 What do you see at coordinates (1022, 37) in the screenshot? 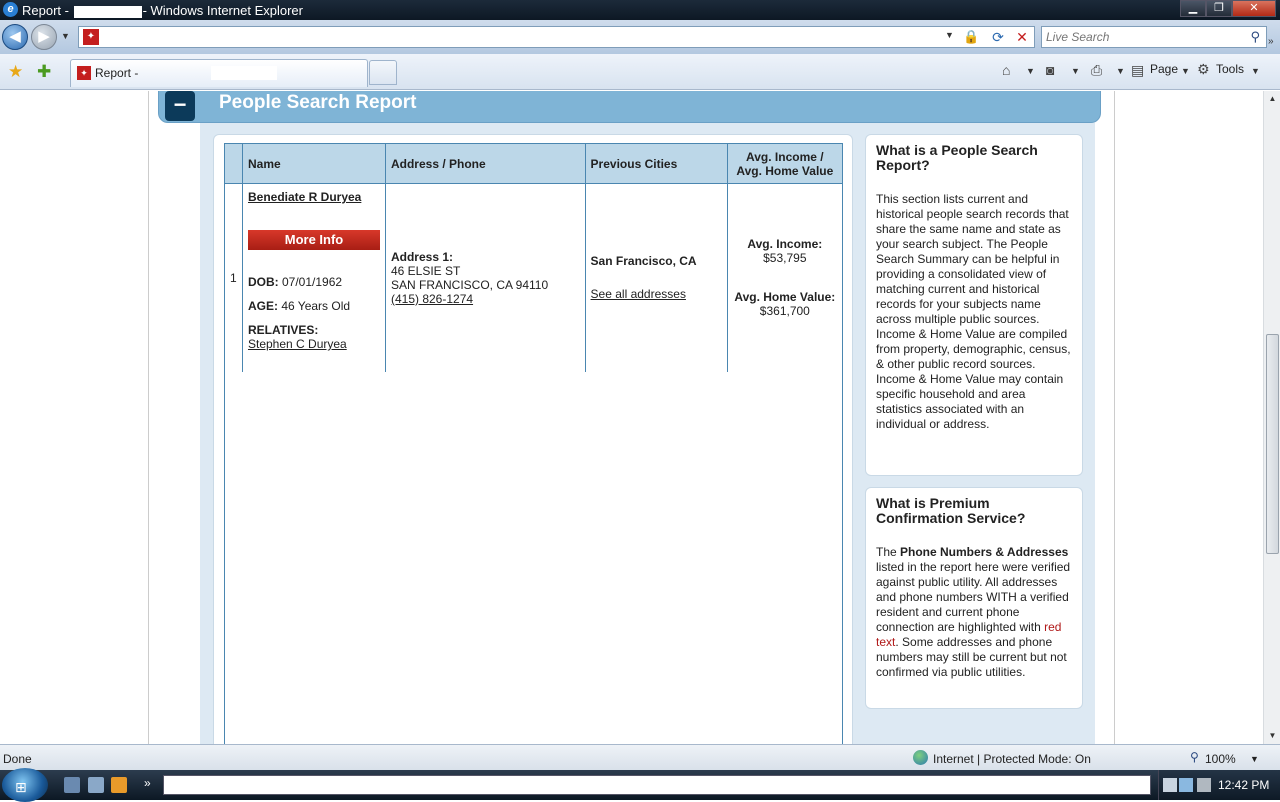
I see `stop-icon: ✕` at bounding box center [1022, 37].